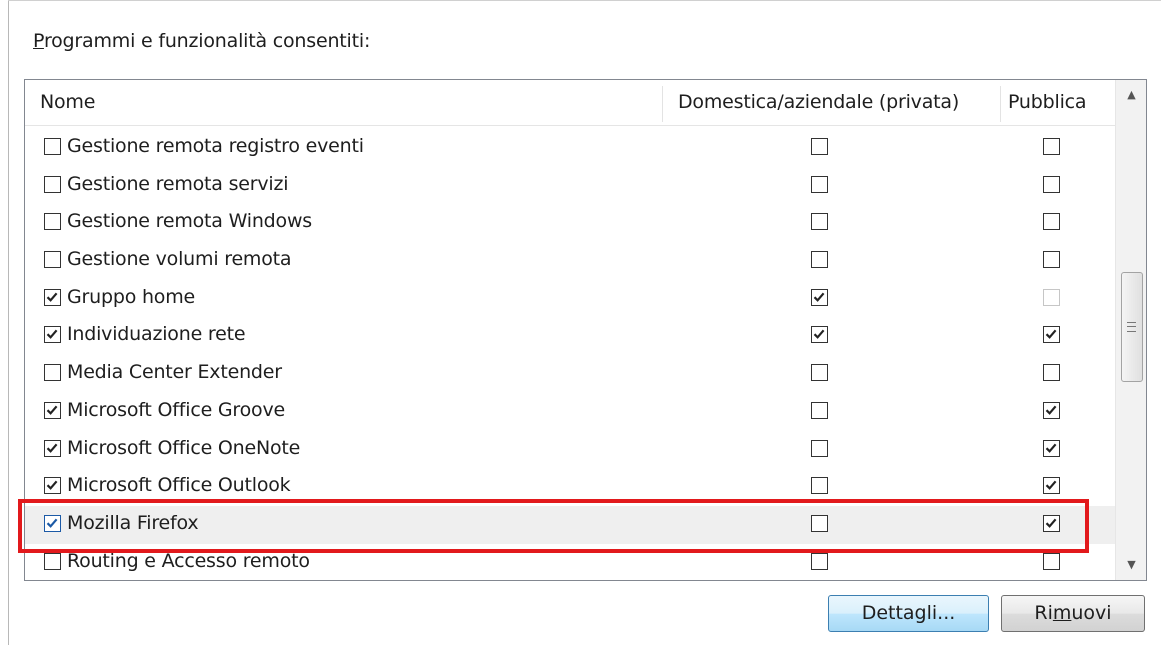 The image size is (1161, 645). What do you see at coordinates (570, 299) in the screenshot?
I see `table-row: Gruppo home` at bounding box center [570, 299].